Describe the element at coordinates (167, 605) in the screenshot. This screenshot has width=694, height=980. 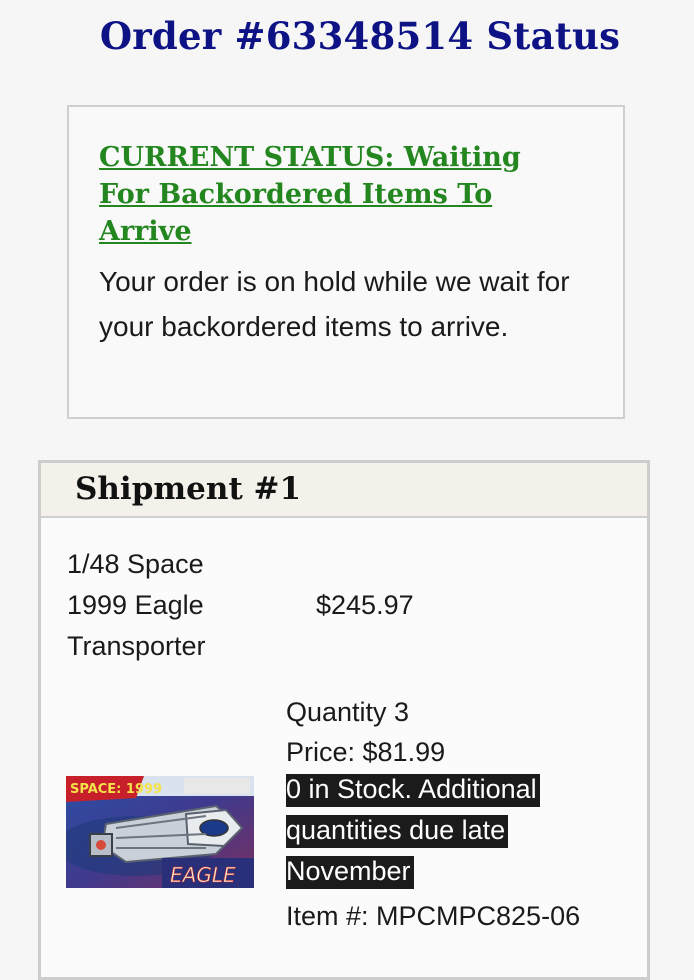
I see `item-name: 1/48 Space 1999 Eagle Transporter` at that location.